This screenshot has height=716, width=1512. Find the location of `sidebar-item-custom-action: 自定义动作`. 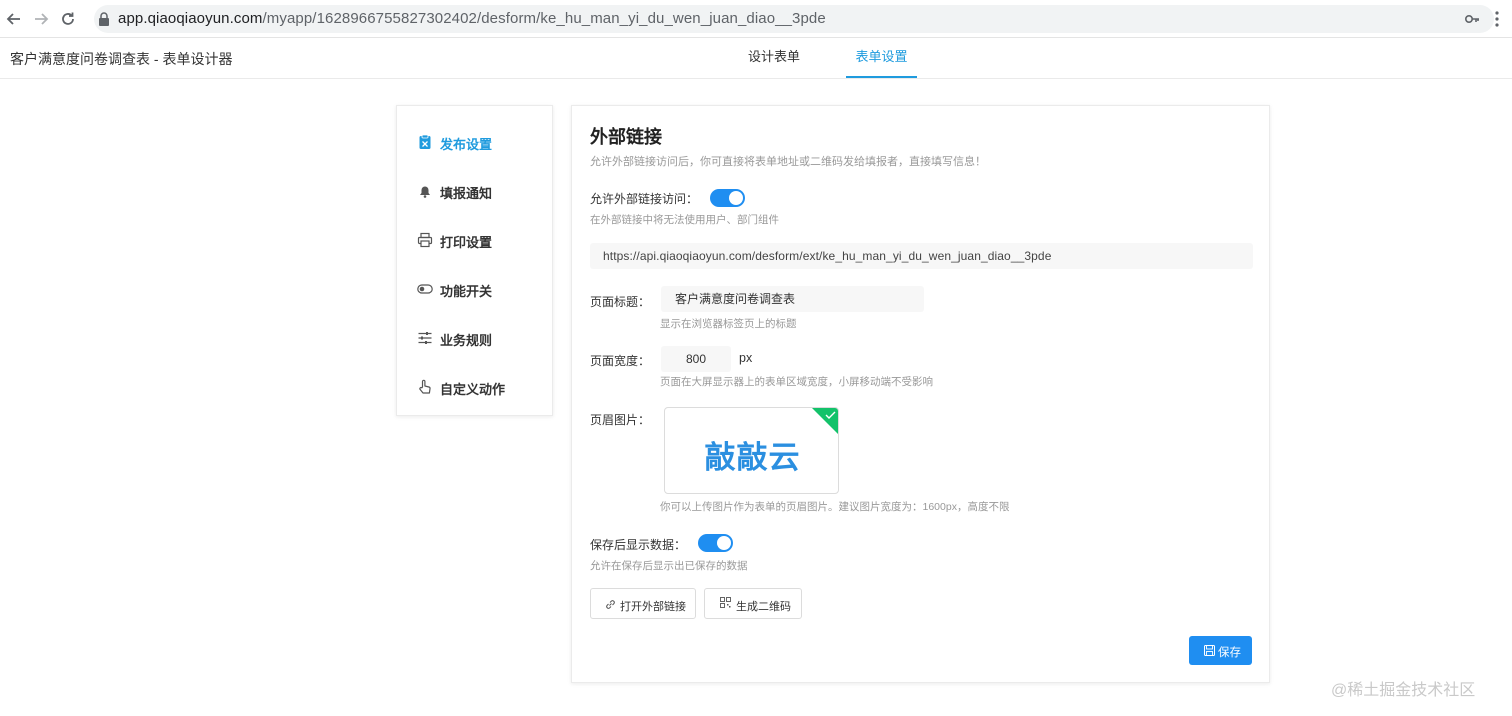

sidebar-item-custom-action: 自定义动作 is located at coordinates (475, 387).